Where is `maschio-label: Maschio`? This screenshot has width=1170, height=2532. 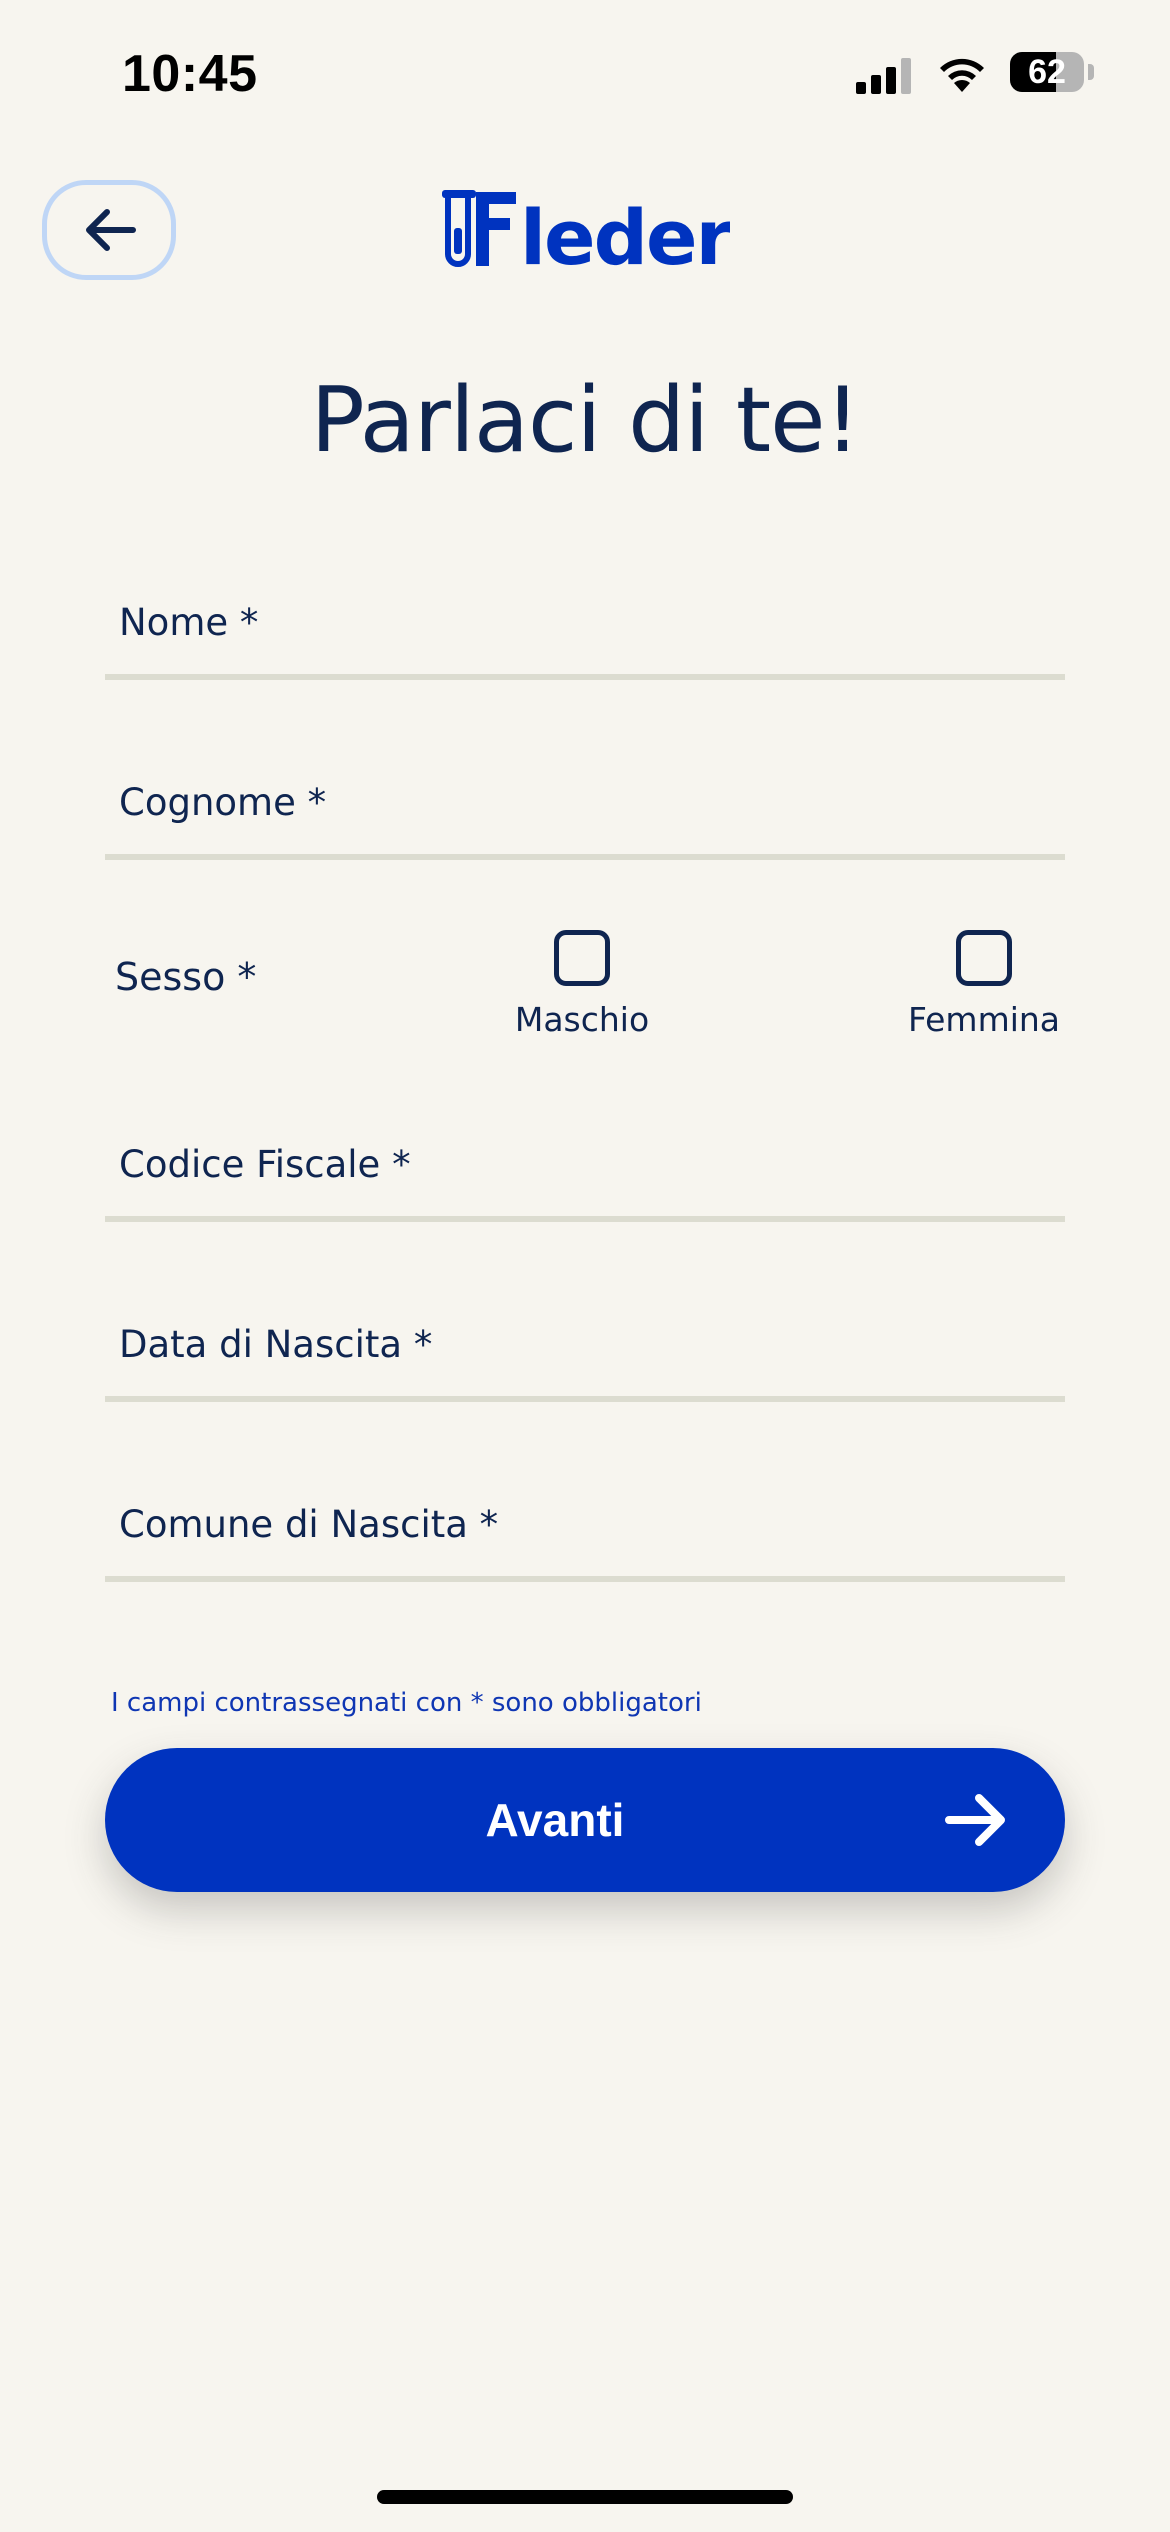
maschio-label: Maschio is located at coordinates (582, 1019).